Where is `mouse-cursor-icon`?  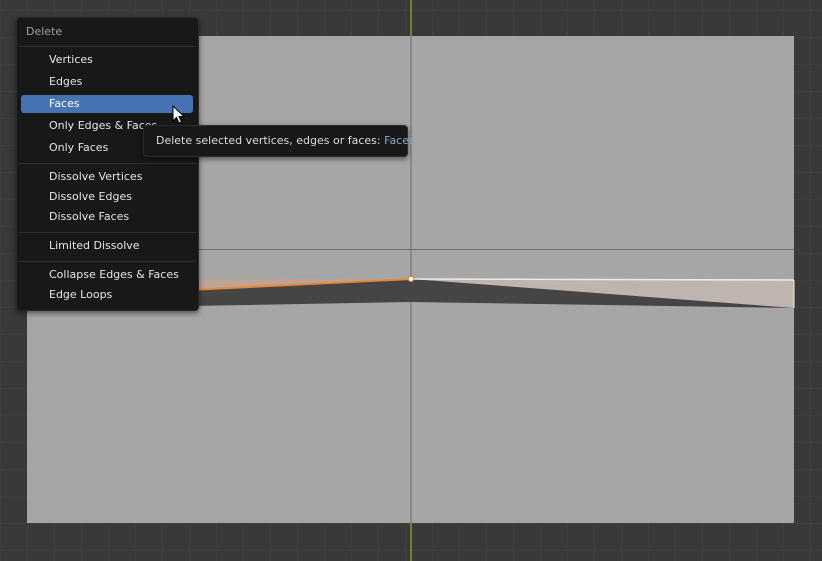 mouse-cursor-icon is located at coordinates (179, 114).